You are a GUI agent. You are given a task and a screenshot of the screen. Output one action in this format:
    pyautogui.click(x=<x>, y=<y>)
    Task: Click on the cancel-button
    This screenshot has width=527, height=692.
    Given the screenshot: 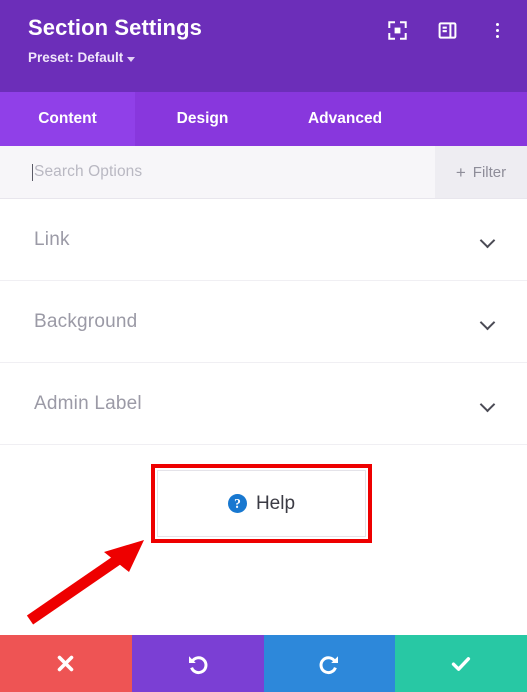 What is the action you would take?
    pyautogui.click(x=66, y=663)
    